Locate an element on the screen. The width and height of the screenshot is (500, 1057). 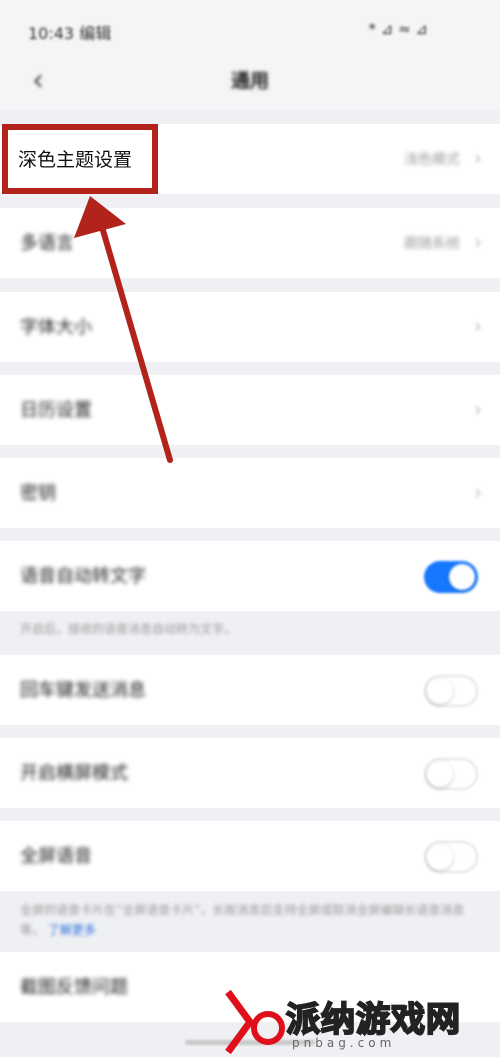
watermark: 派纳游戏网 pnbag.com is located at coordinates (360, 1022).